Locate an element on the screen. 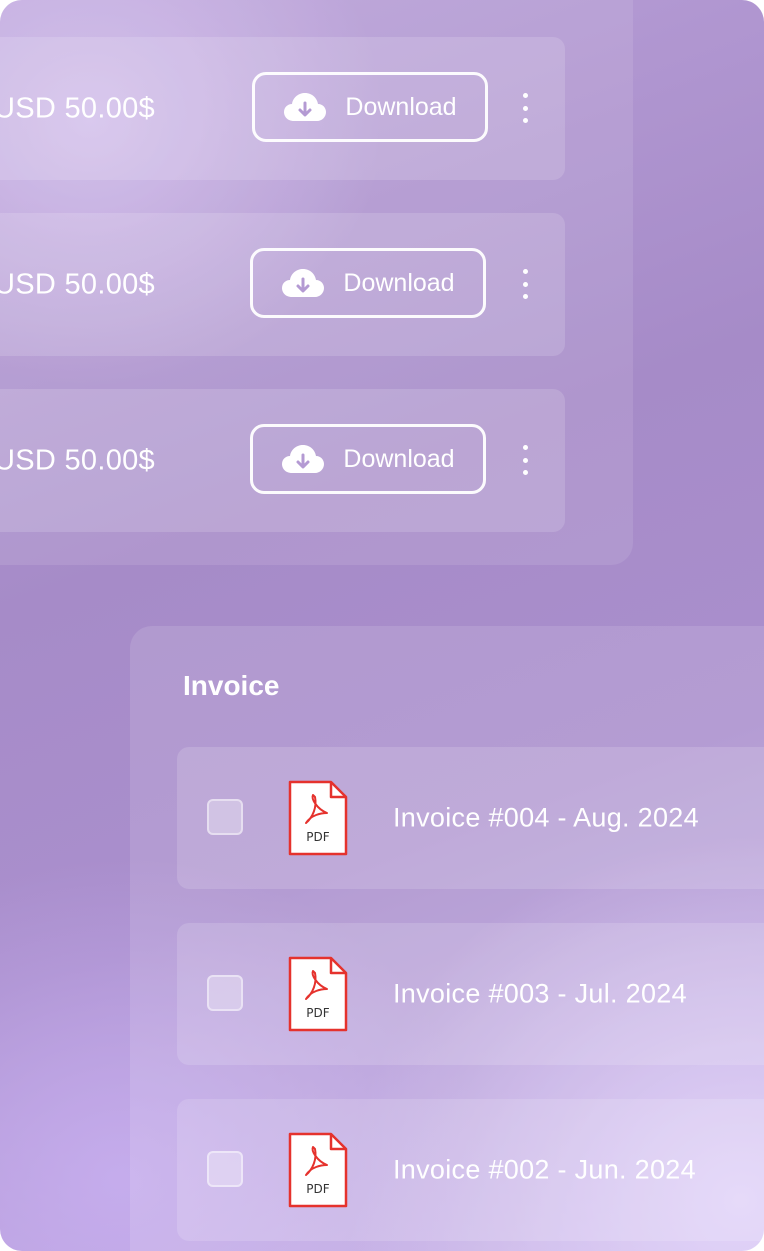 Image resolution: width=764 pixels, height=1251 pixels. invoice-name: Invoice #002 - Jun. 2024 is located at coordinates (544, 1170).